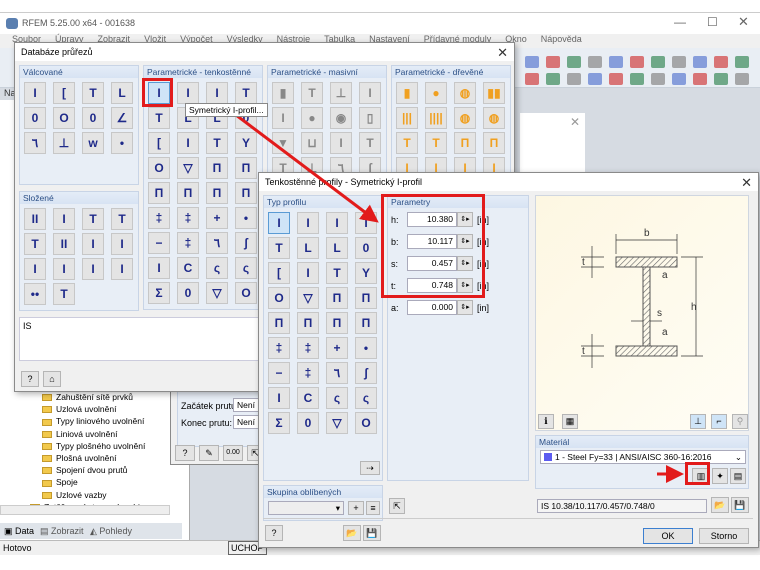  I want to click on info-icon: ℹ, so click(546, 421).